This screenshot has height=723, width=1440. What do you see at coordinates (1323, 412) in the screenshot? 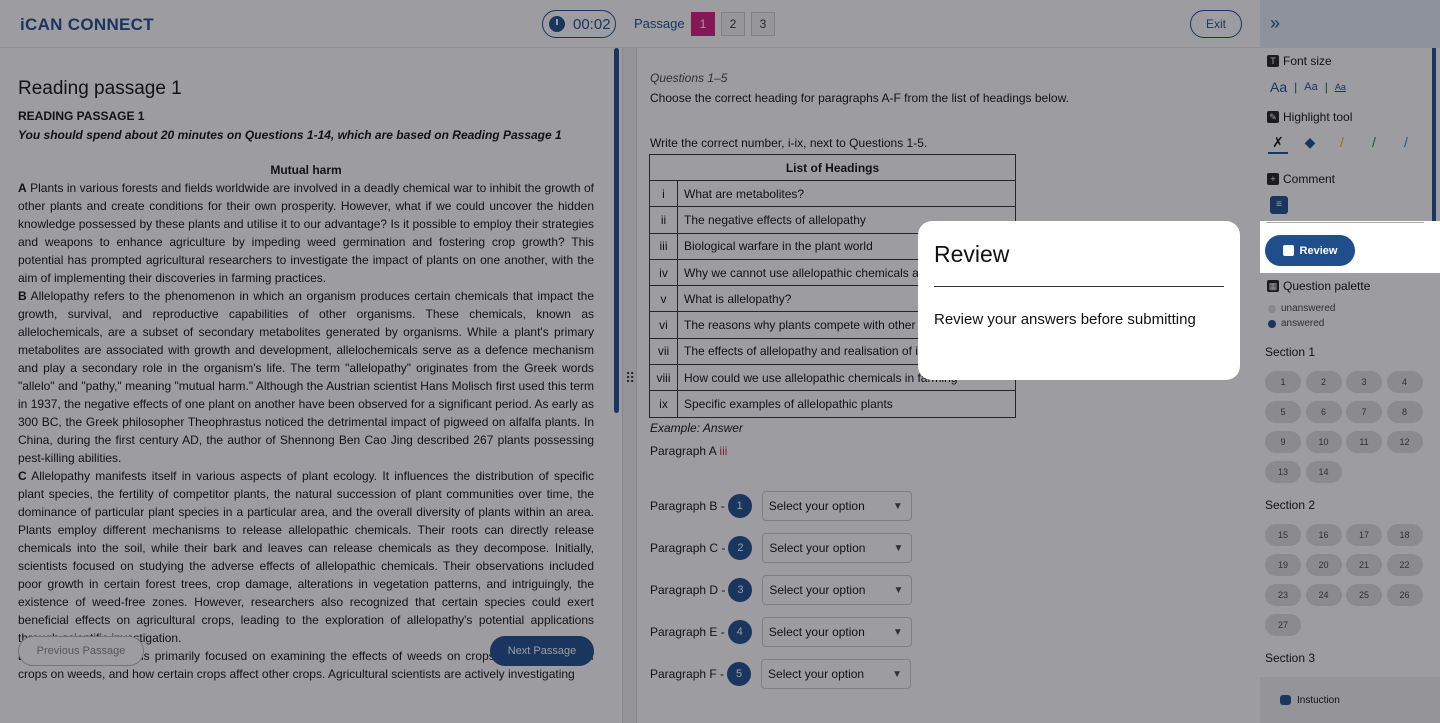
I see `question-button: 6` at bounding box center [1323, 412].